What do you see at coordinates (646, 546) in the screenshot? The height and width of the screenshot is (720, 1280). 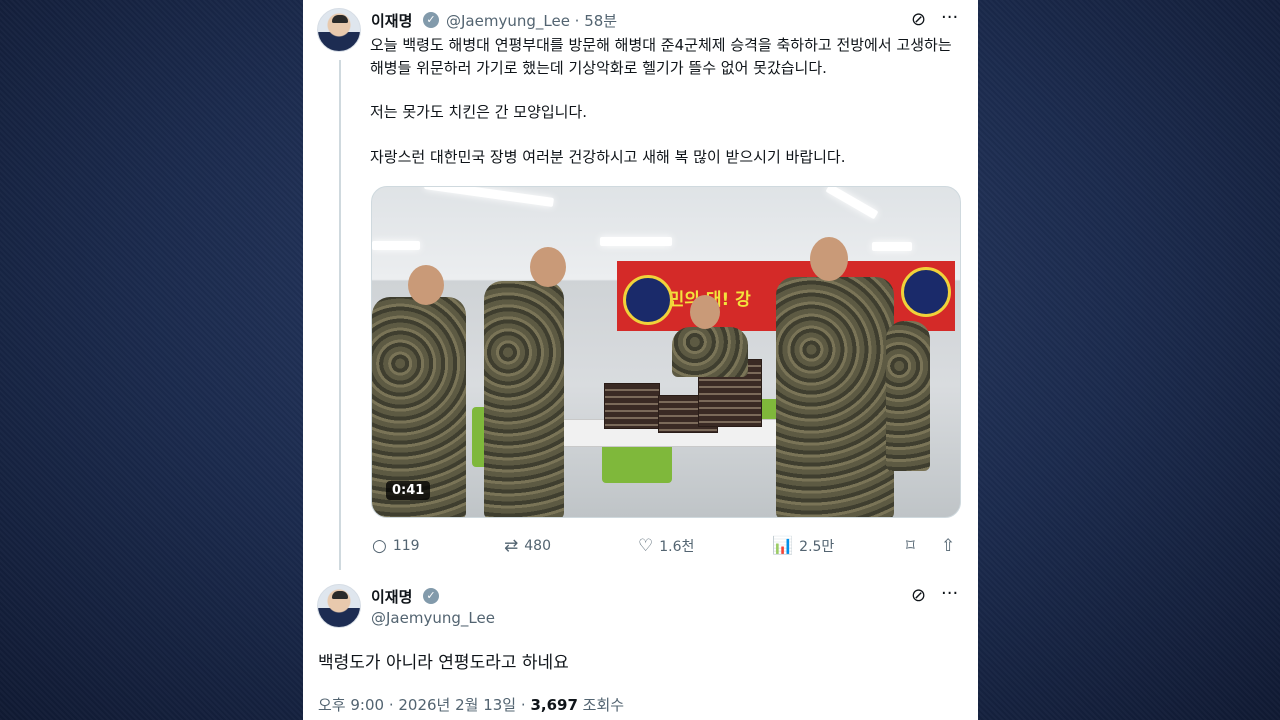 I see `heart-icon: ♡` at bounding box center [646, 546].